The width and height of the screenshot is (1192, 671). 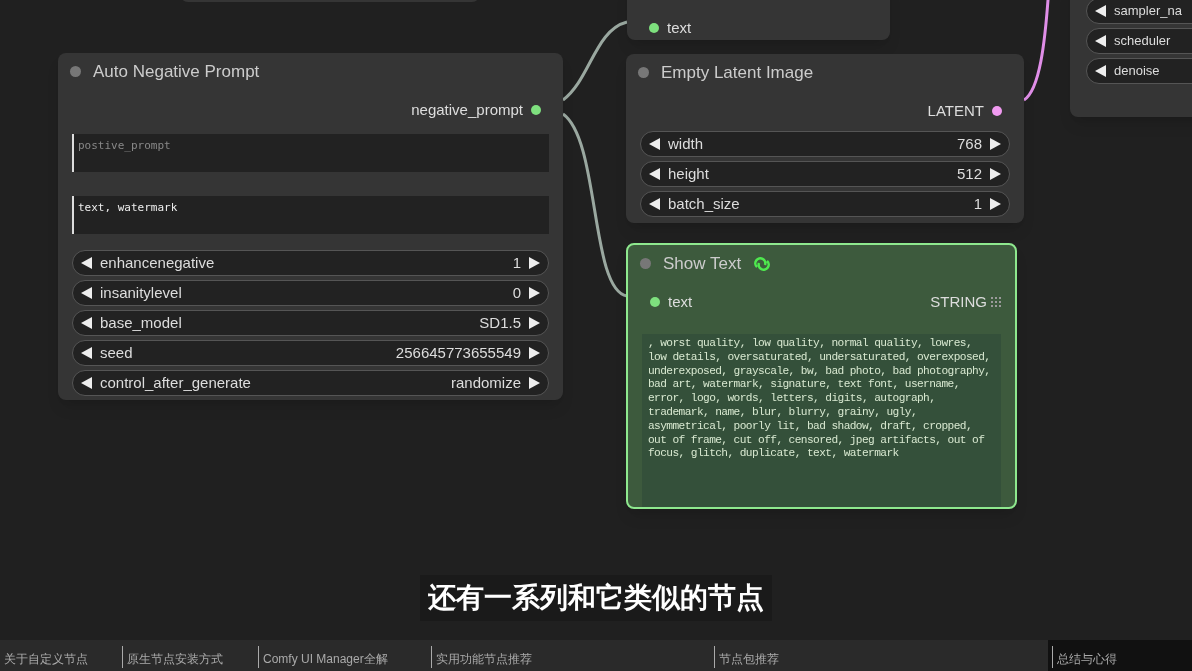 I want to click on widget-value: SD1.5, so click(x=500, y=322).